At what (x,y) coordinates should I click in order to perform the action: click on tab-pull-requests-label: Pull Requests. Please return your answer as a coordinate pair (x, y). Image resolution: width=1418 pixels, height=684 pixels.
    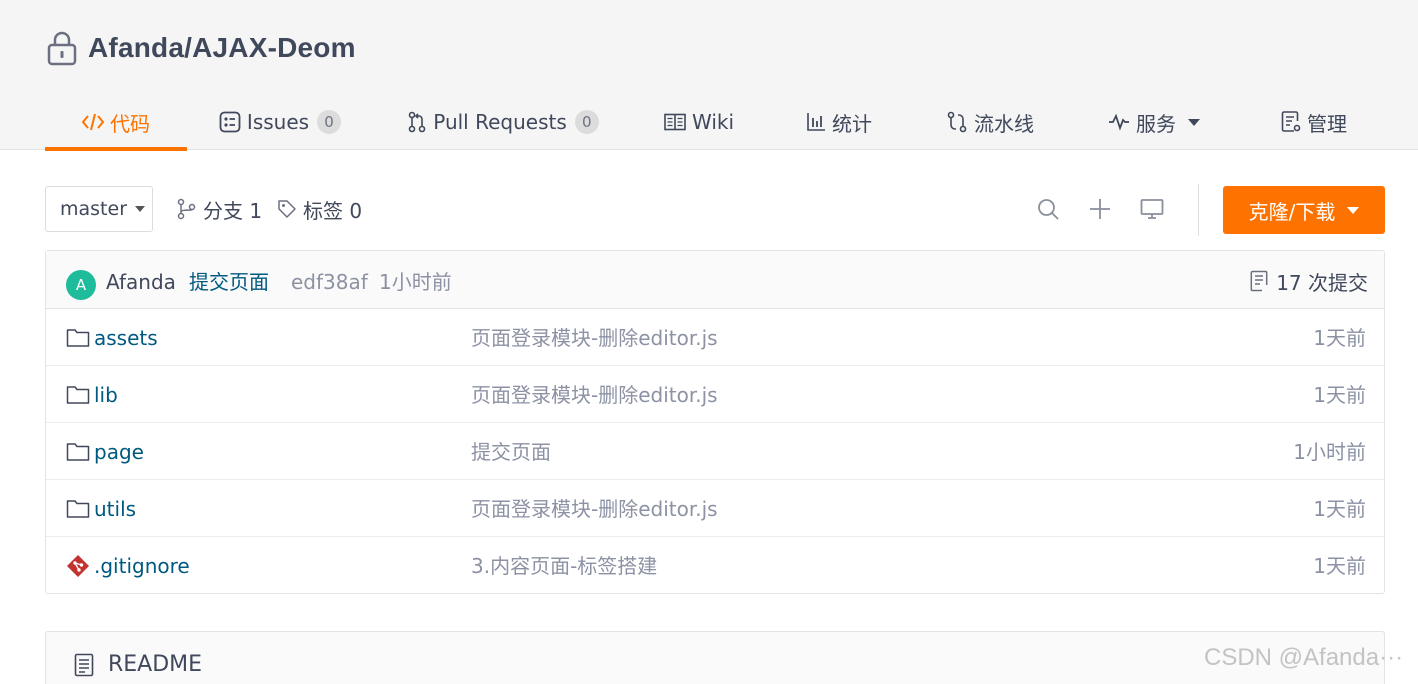
    Looking at the image, I should click on (500, 122).